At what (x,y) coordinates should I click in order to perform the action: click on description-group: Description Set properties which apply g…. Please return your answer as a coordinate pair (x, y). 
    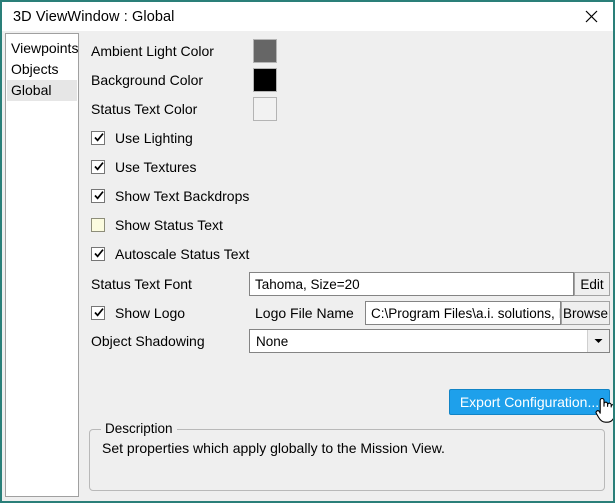
    Looking at the image, I should click on (347, 456).